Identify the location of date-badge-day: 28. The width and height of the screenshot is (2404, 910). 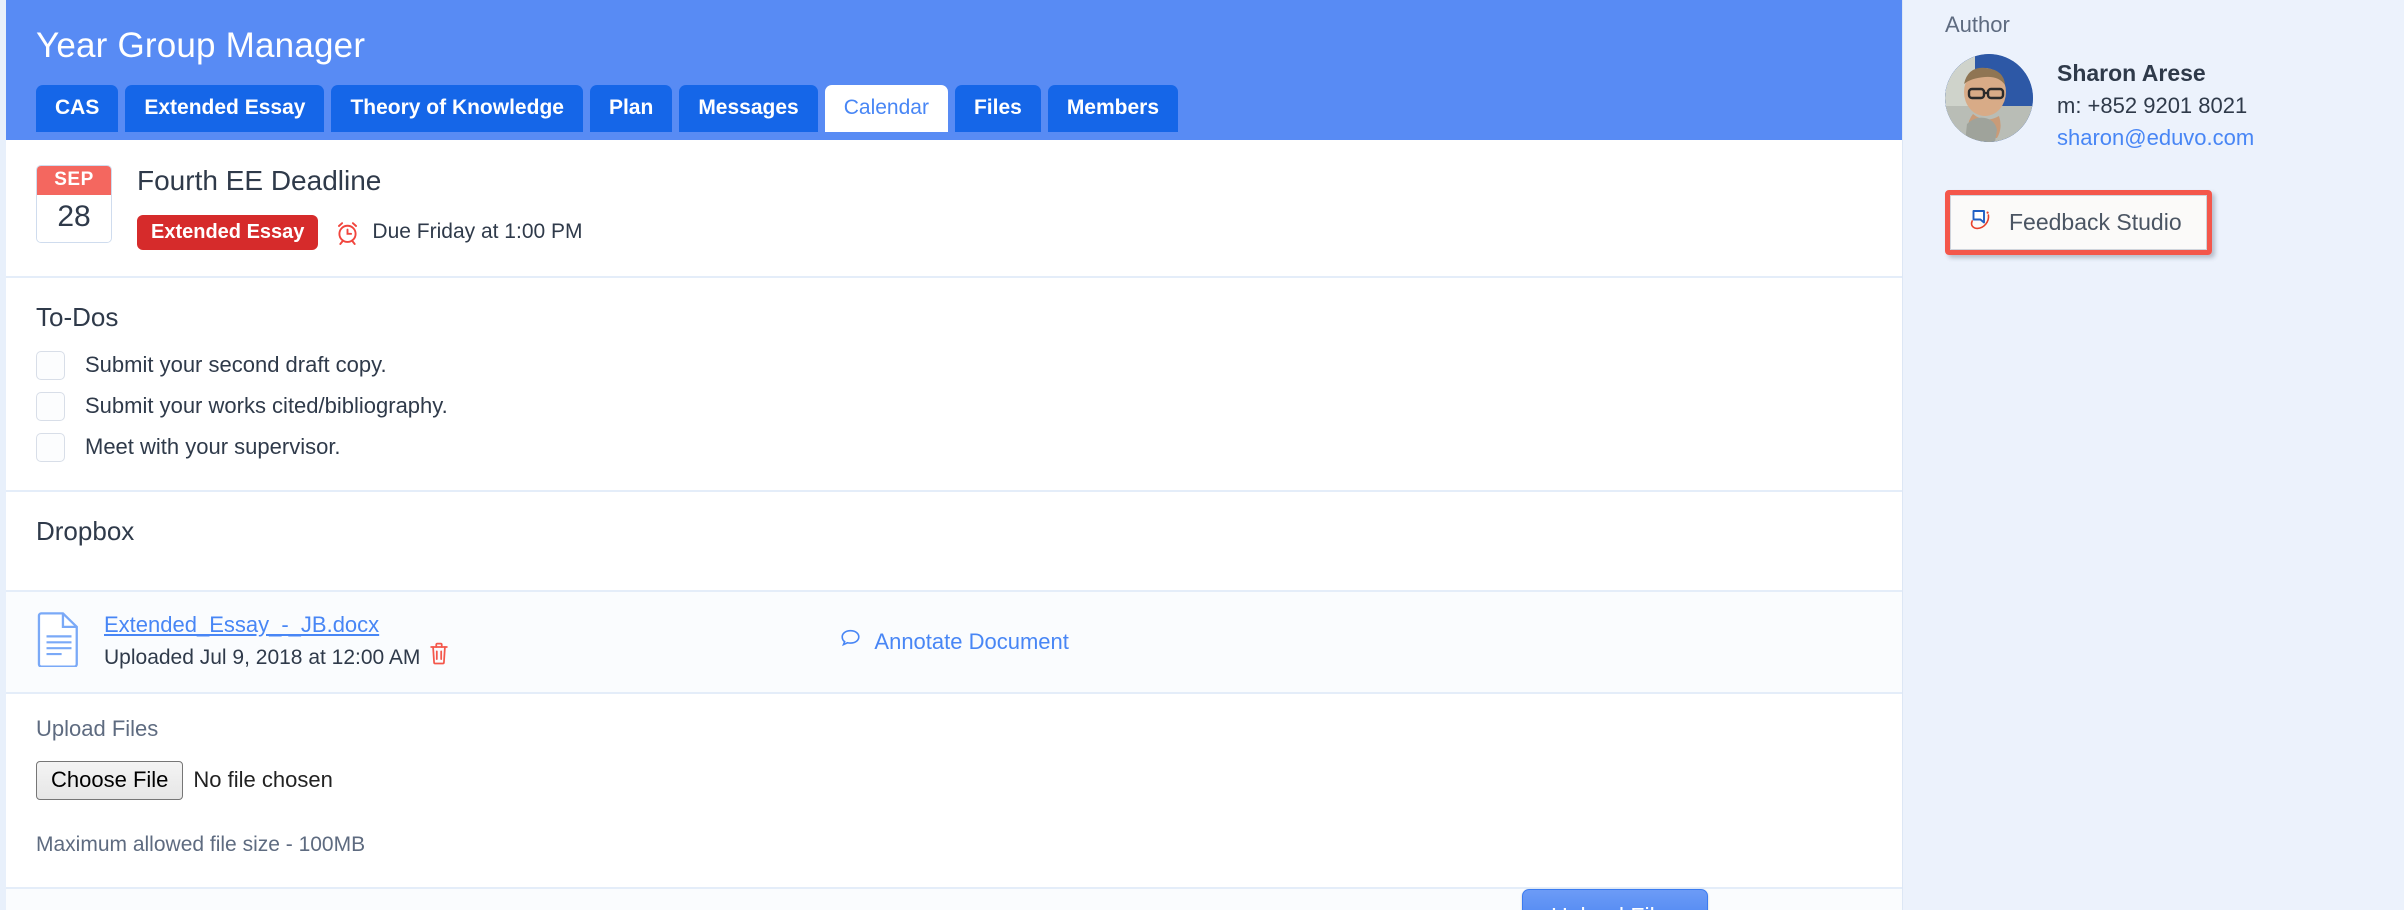
(74, 218).